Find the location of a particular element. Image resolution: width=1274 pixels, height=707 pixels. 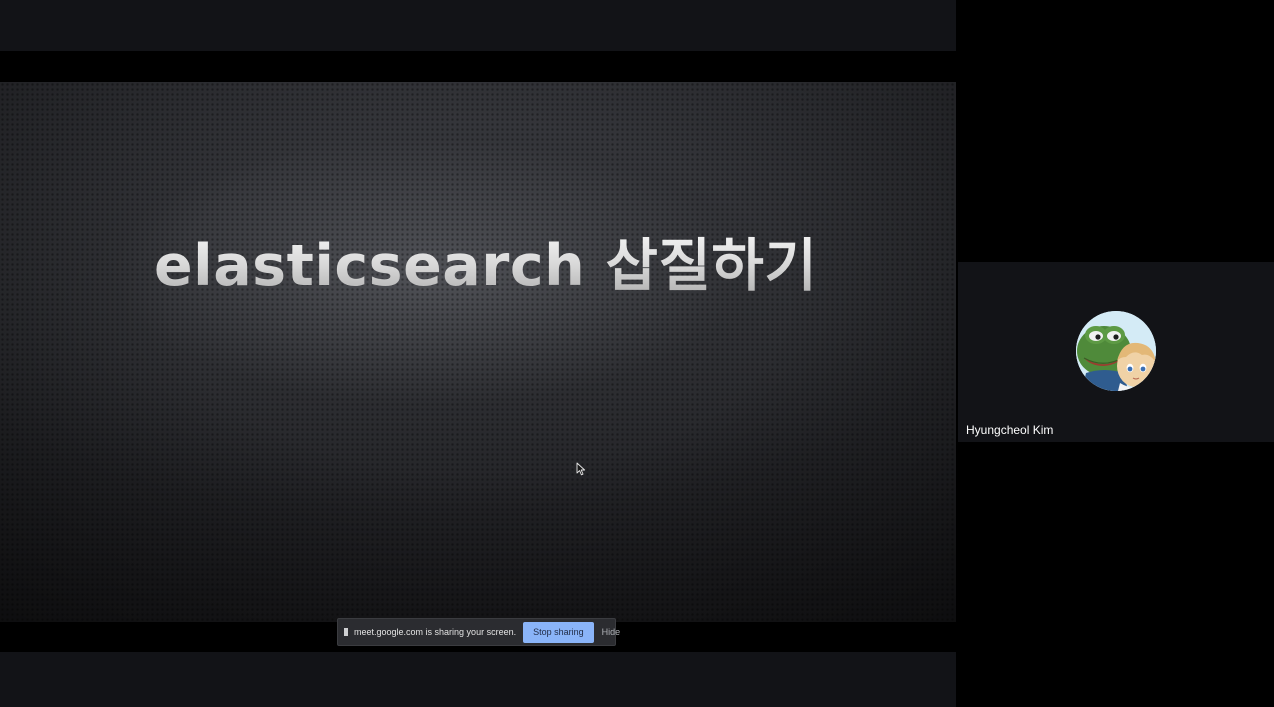

pause-icon is located at coordinates (346, 632).